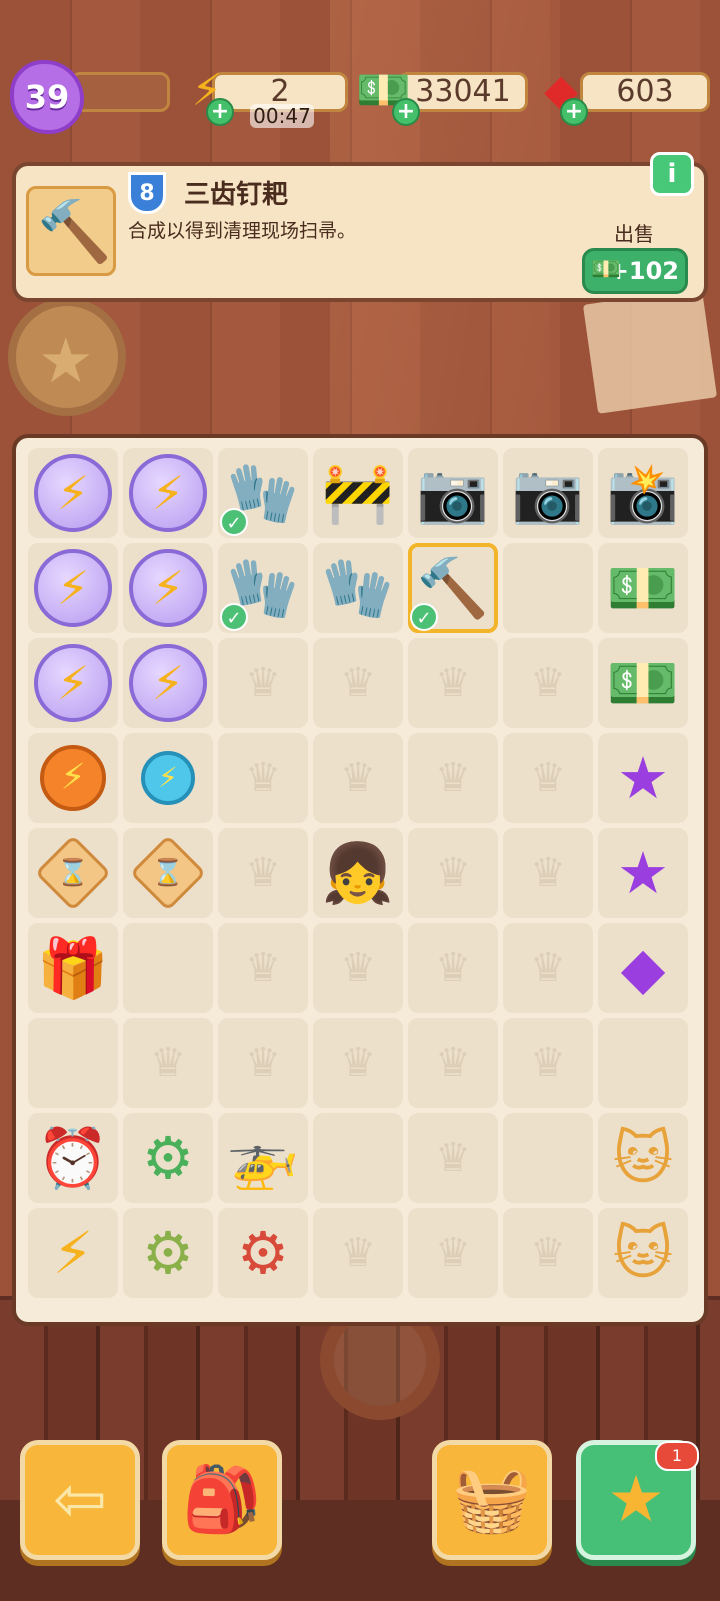 The image size is (720, 1601). I want to click on board-cell: 🚧, so click(358, 493).